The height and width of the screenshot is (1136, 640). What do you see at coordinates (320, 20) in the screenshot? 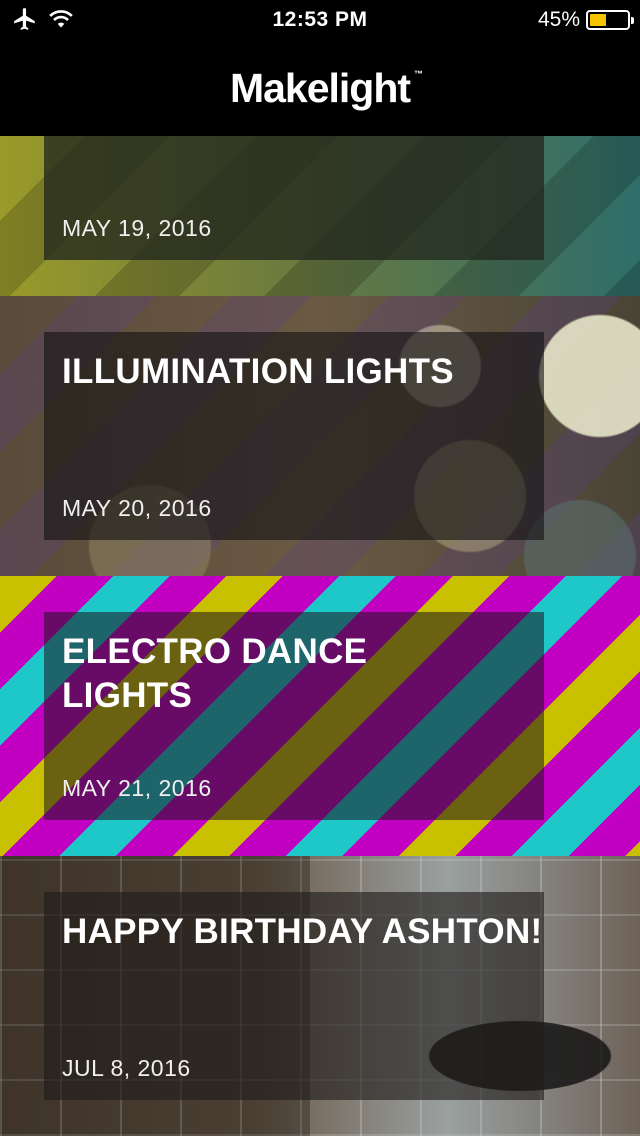
I see `status-bar: 12:53 PM 45%` at bounding box center [320, 20].